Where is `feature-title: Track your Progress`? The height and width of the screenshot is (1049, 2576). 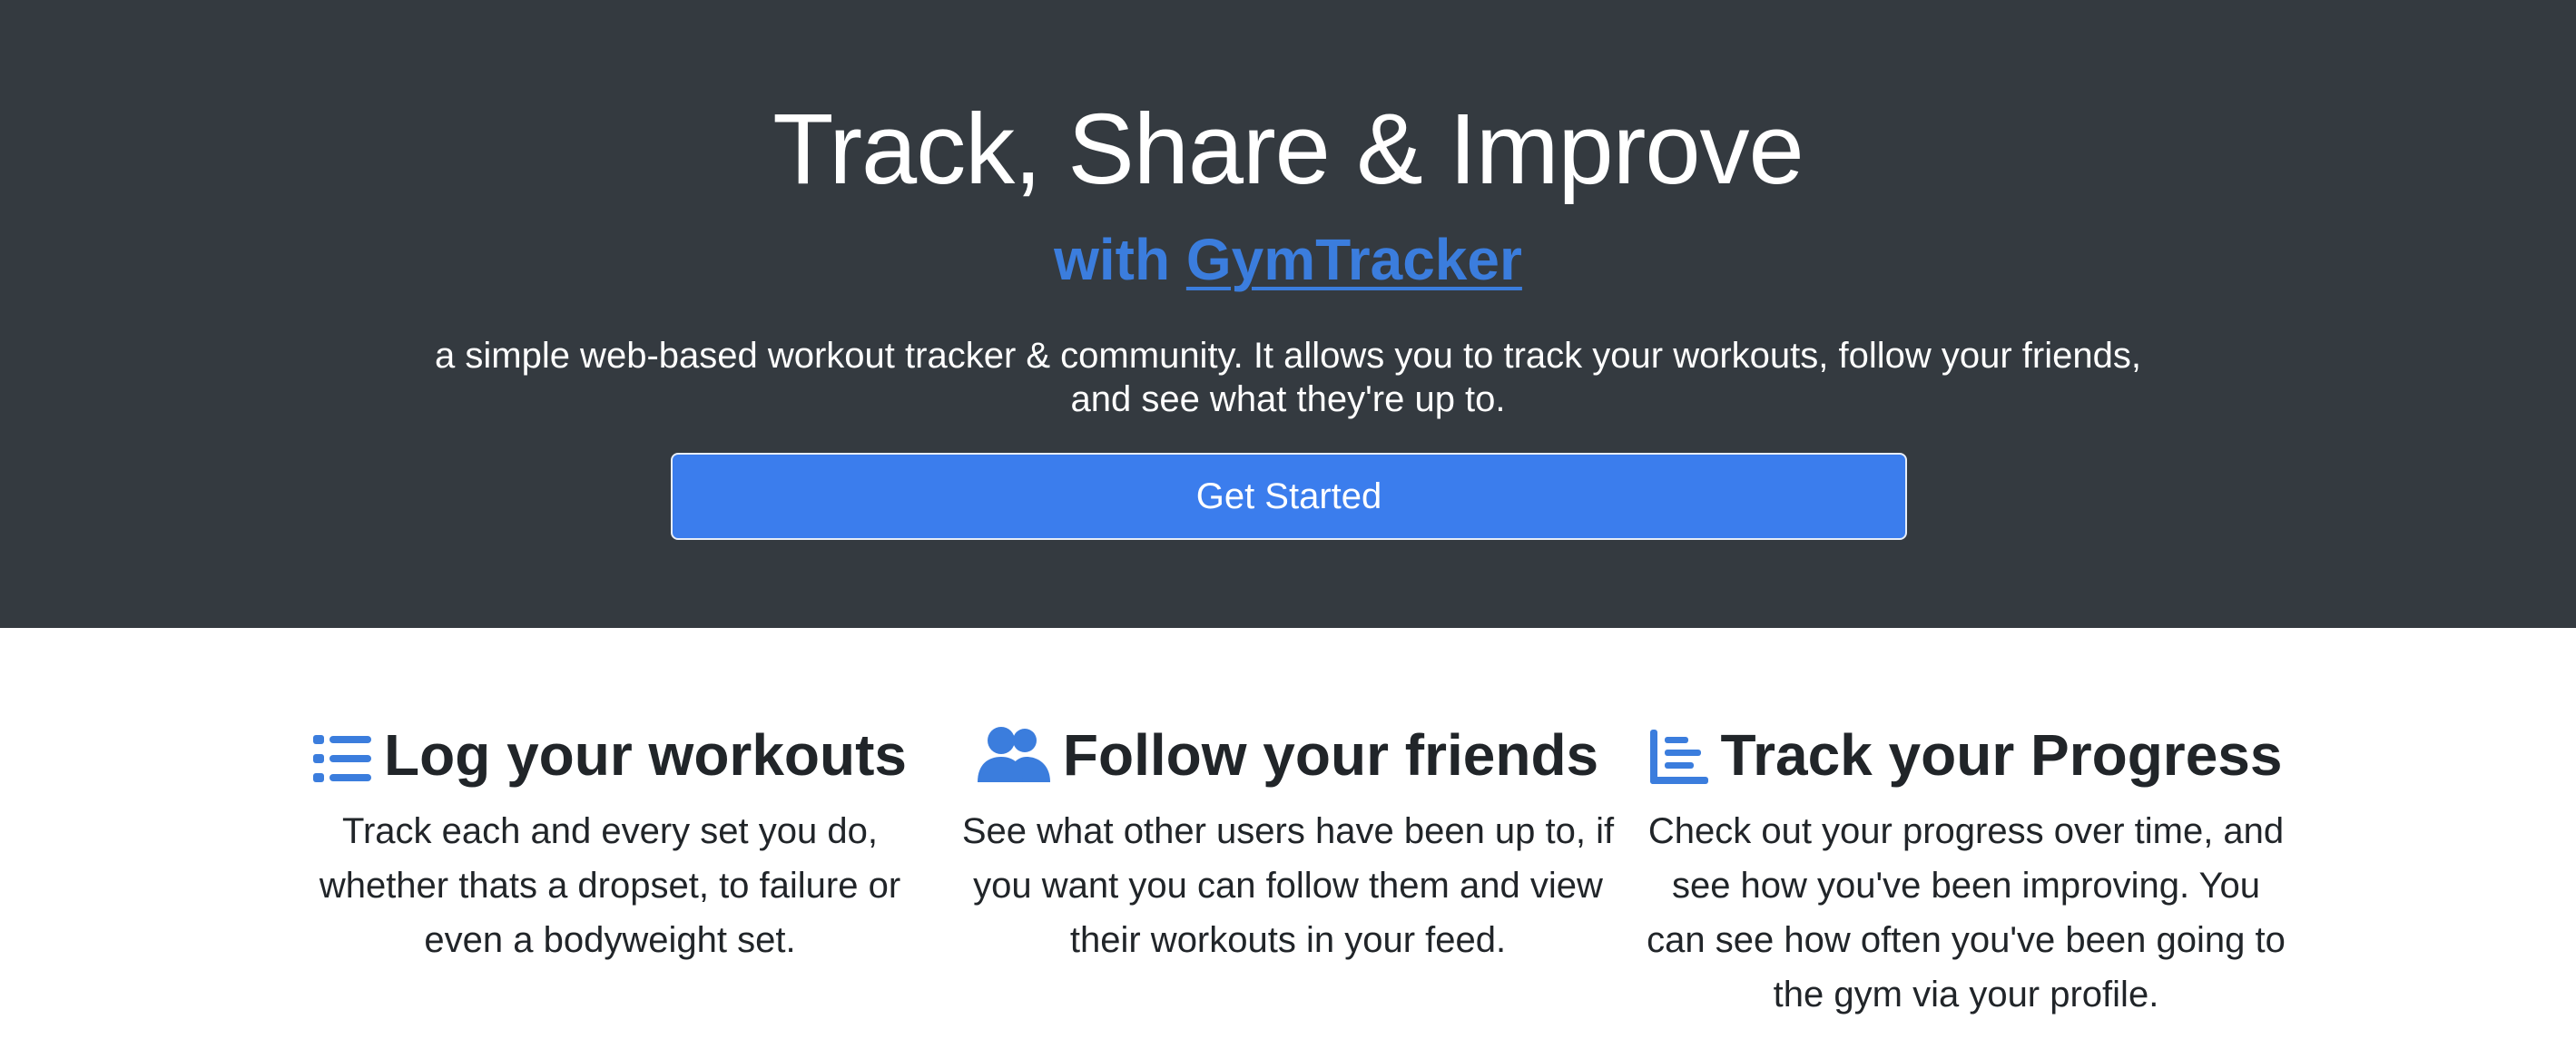 feature-title: Track your Progress is located at coordinates (2001, 755).